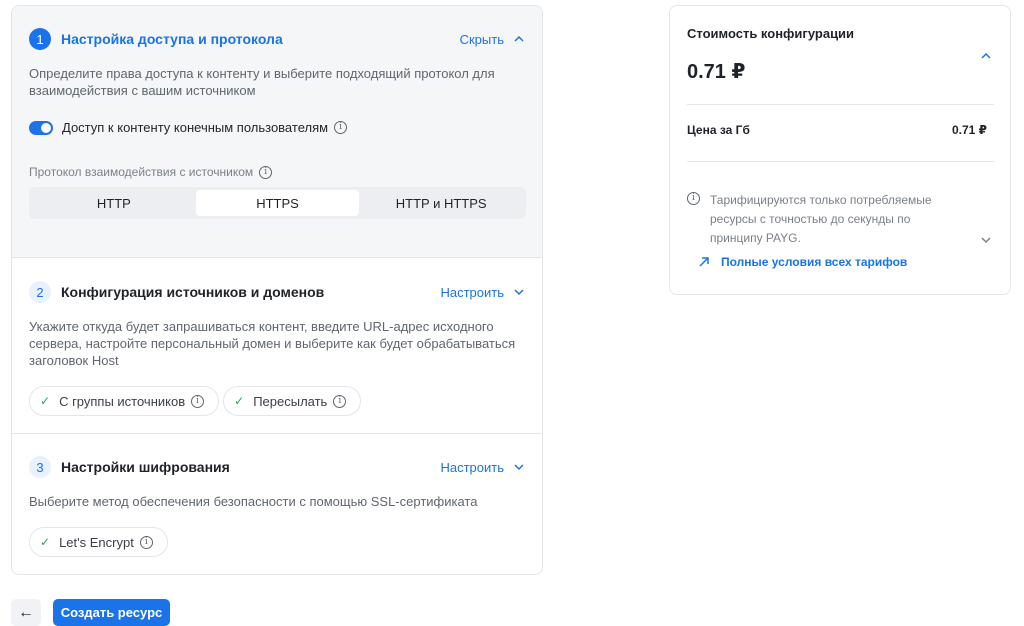 This screenshot has width=1024, height=626. I want to click on chip-label: Let's Encrypt, so click(96, 542).